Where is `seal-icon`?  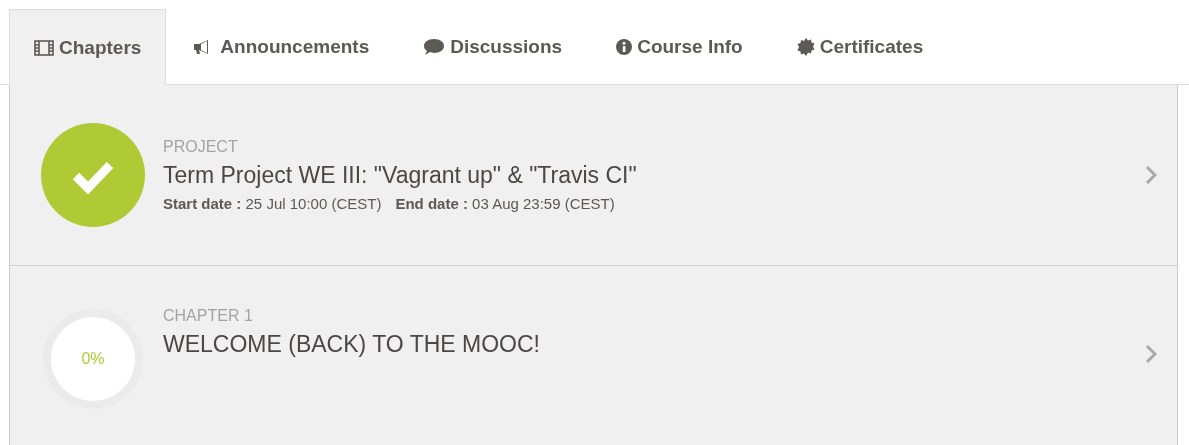
seal-icon is located at coordinates (805, 47).